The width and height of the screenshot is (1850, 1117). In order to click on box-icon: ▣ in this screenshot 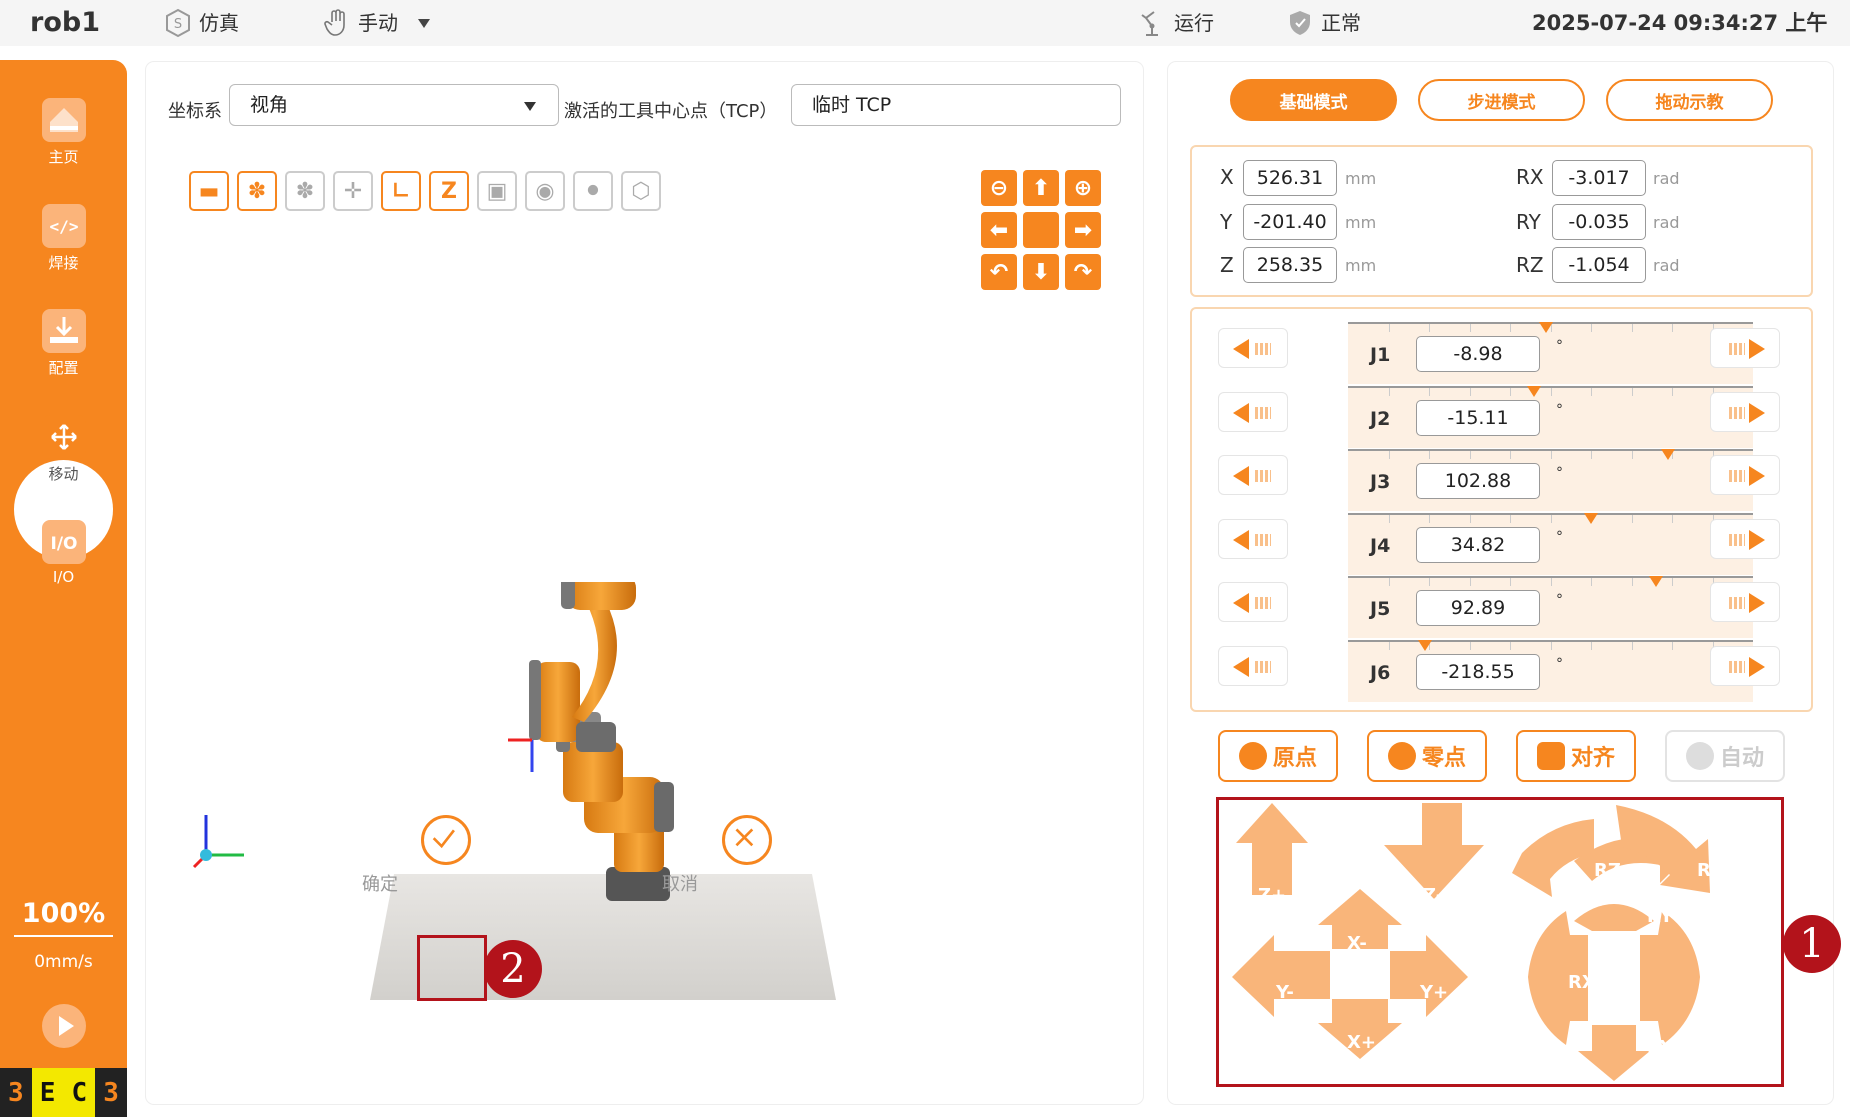, I will do `click(497, 191)`.